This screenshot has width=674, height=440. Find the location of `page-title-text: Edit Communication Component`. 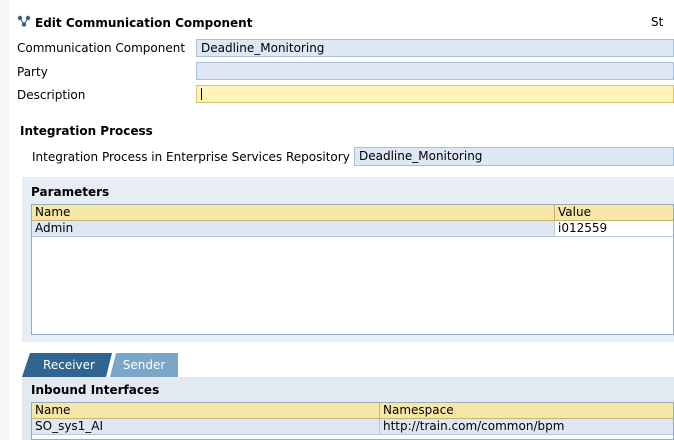

page-title-text: Edit Communication Component is located at coordinates (144, 22).